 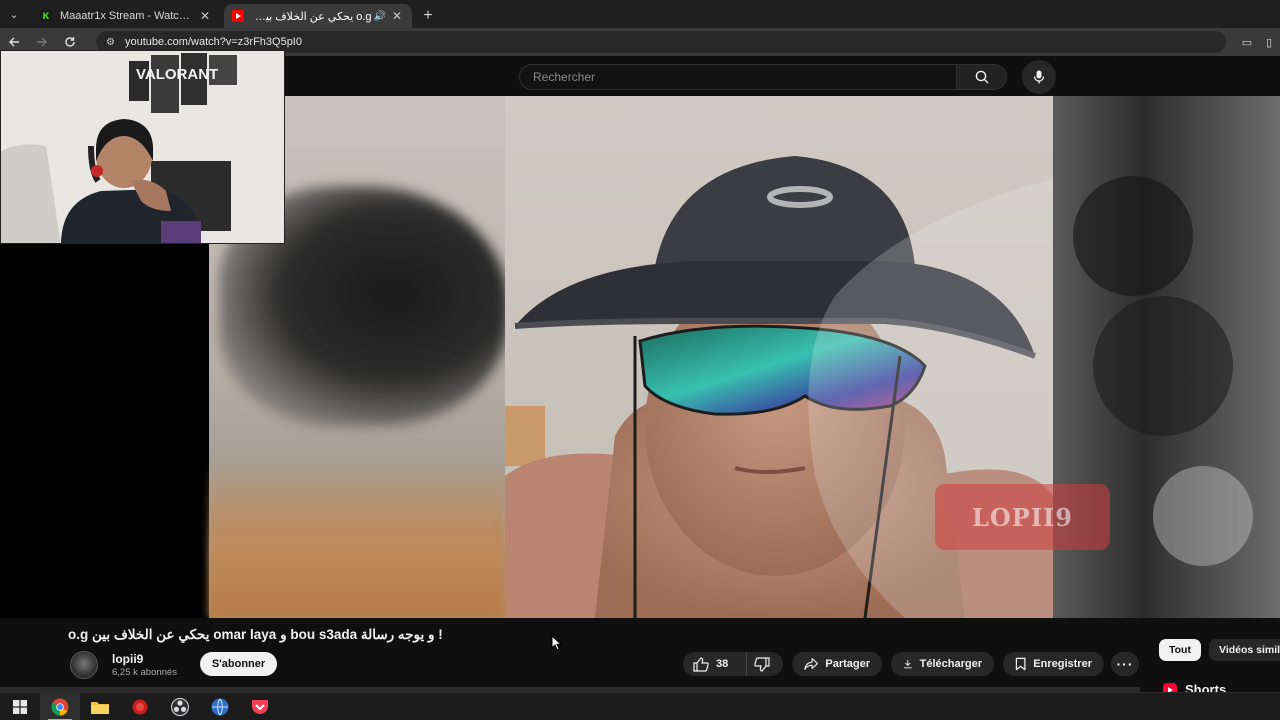 I want to click on dislike-button, so click(x=765, y=664).